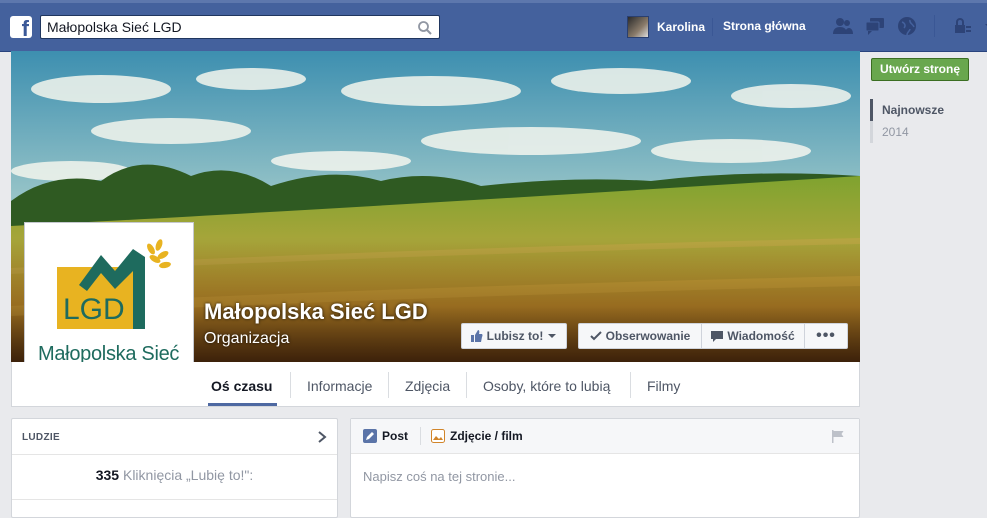 The width and height of the screenshot is (987, 518). I want to click on likes-label: Kliknięcia „Lubię to!":, so click(188, 475).